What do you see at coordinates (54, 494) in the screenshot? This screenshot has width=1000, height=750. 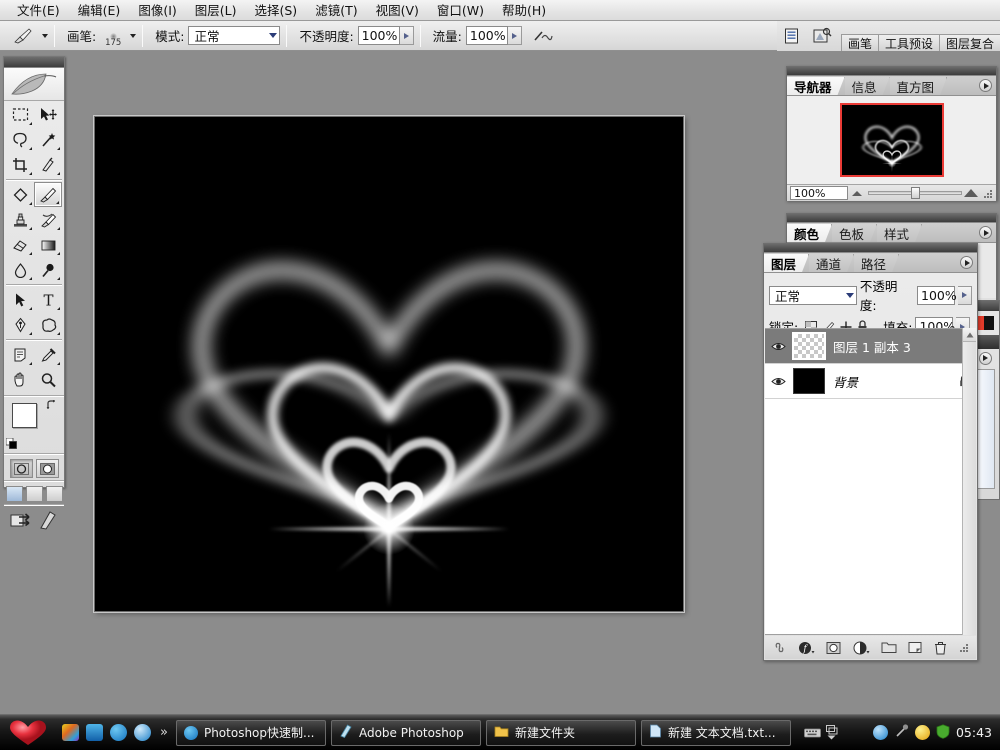 I see `full-screen-mode-button` at bounding box center [54, 494].